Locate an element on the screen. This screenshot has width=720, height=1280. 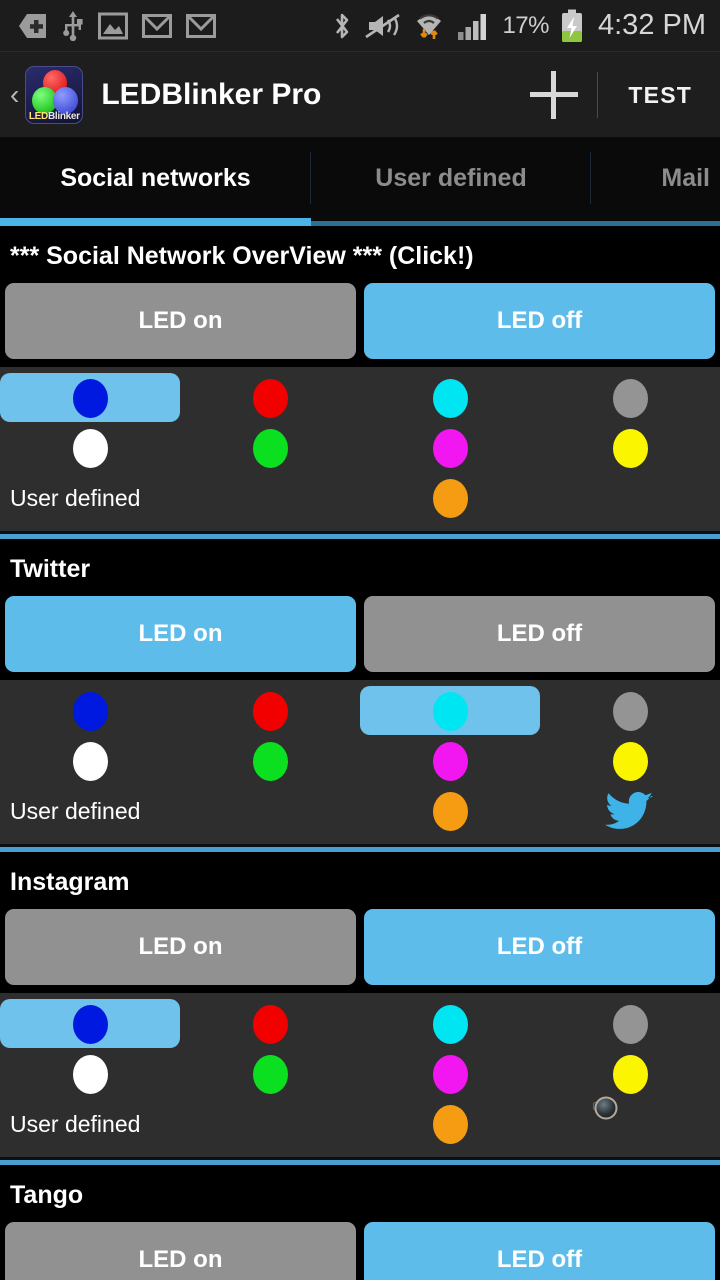
color-dot-gray is located at coordinates (630, 398).